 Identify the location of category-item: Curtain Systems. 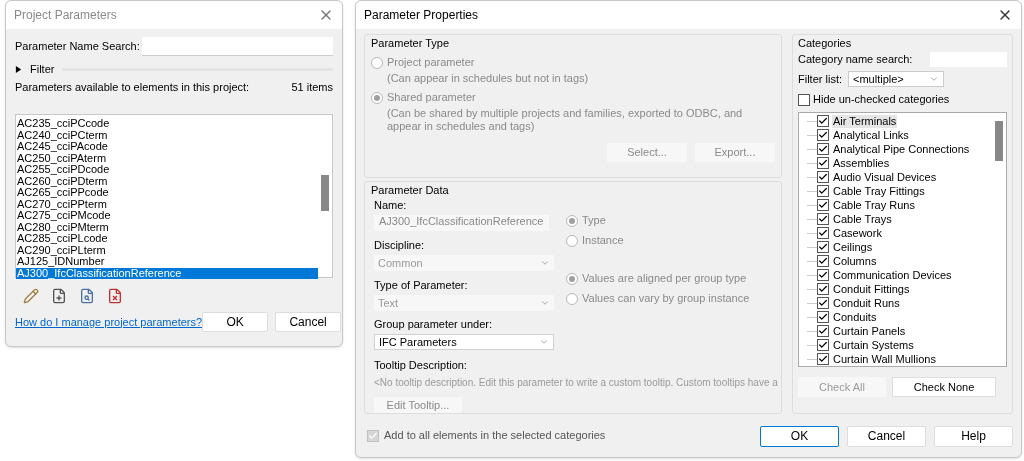
(873, 345).